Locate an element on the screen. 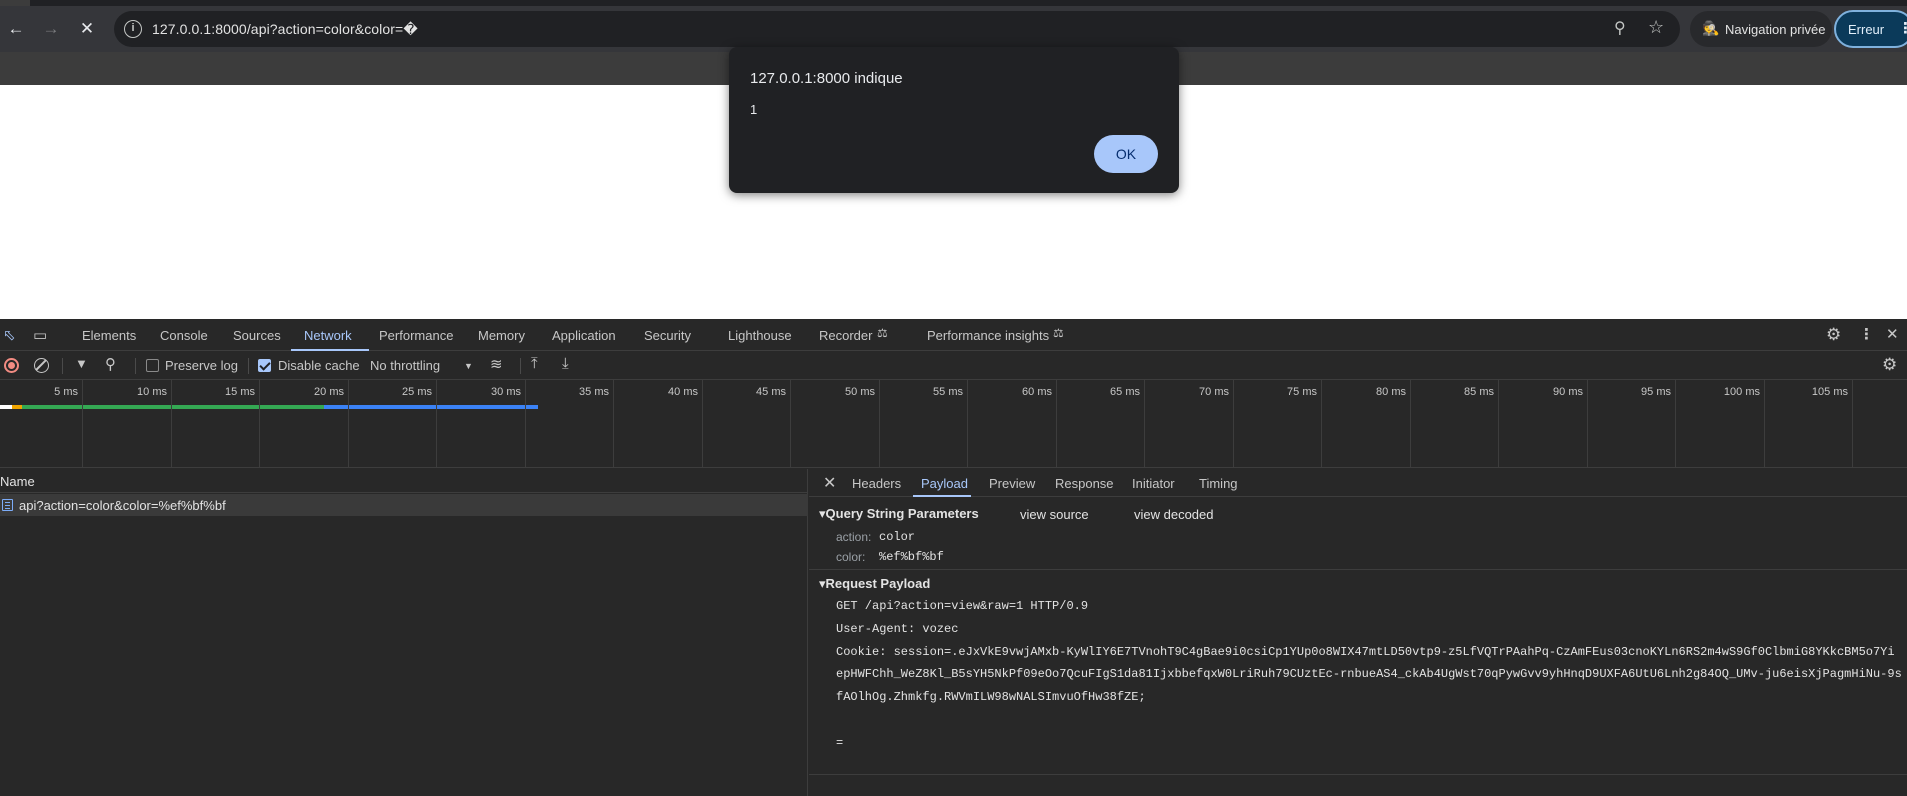  tab-response: Response is located at coordinates (1084, 483).